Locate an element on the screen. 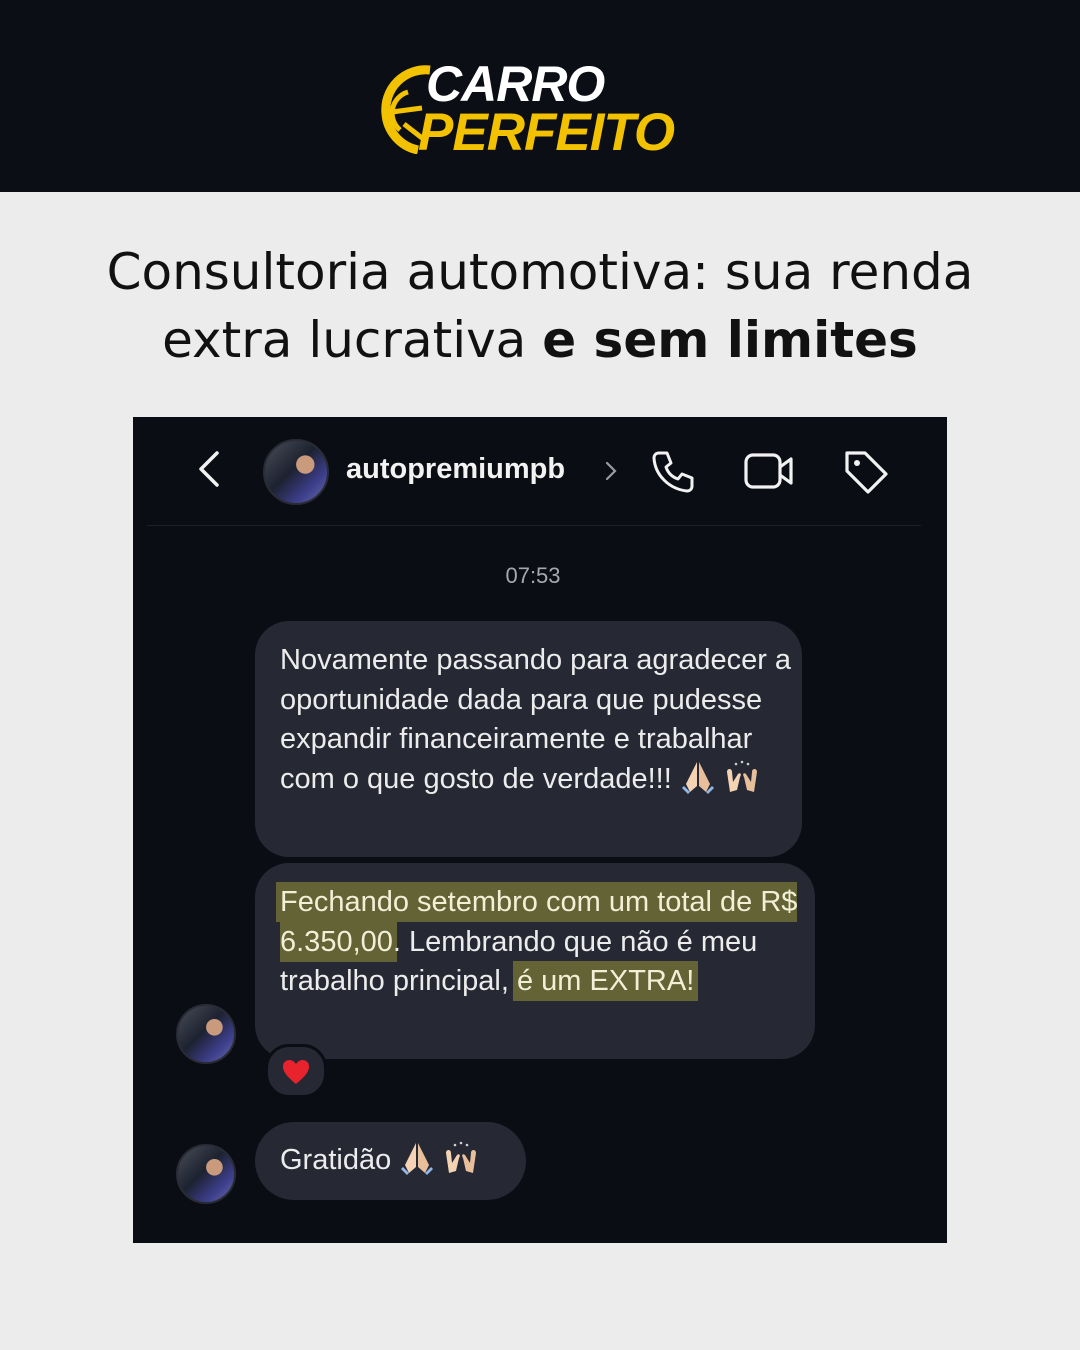  chevron-right-icon is located at coordinates (611, 471).